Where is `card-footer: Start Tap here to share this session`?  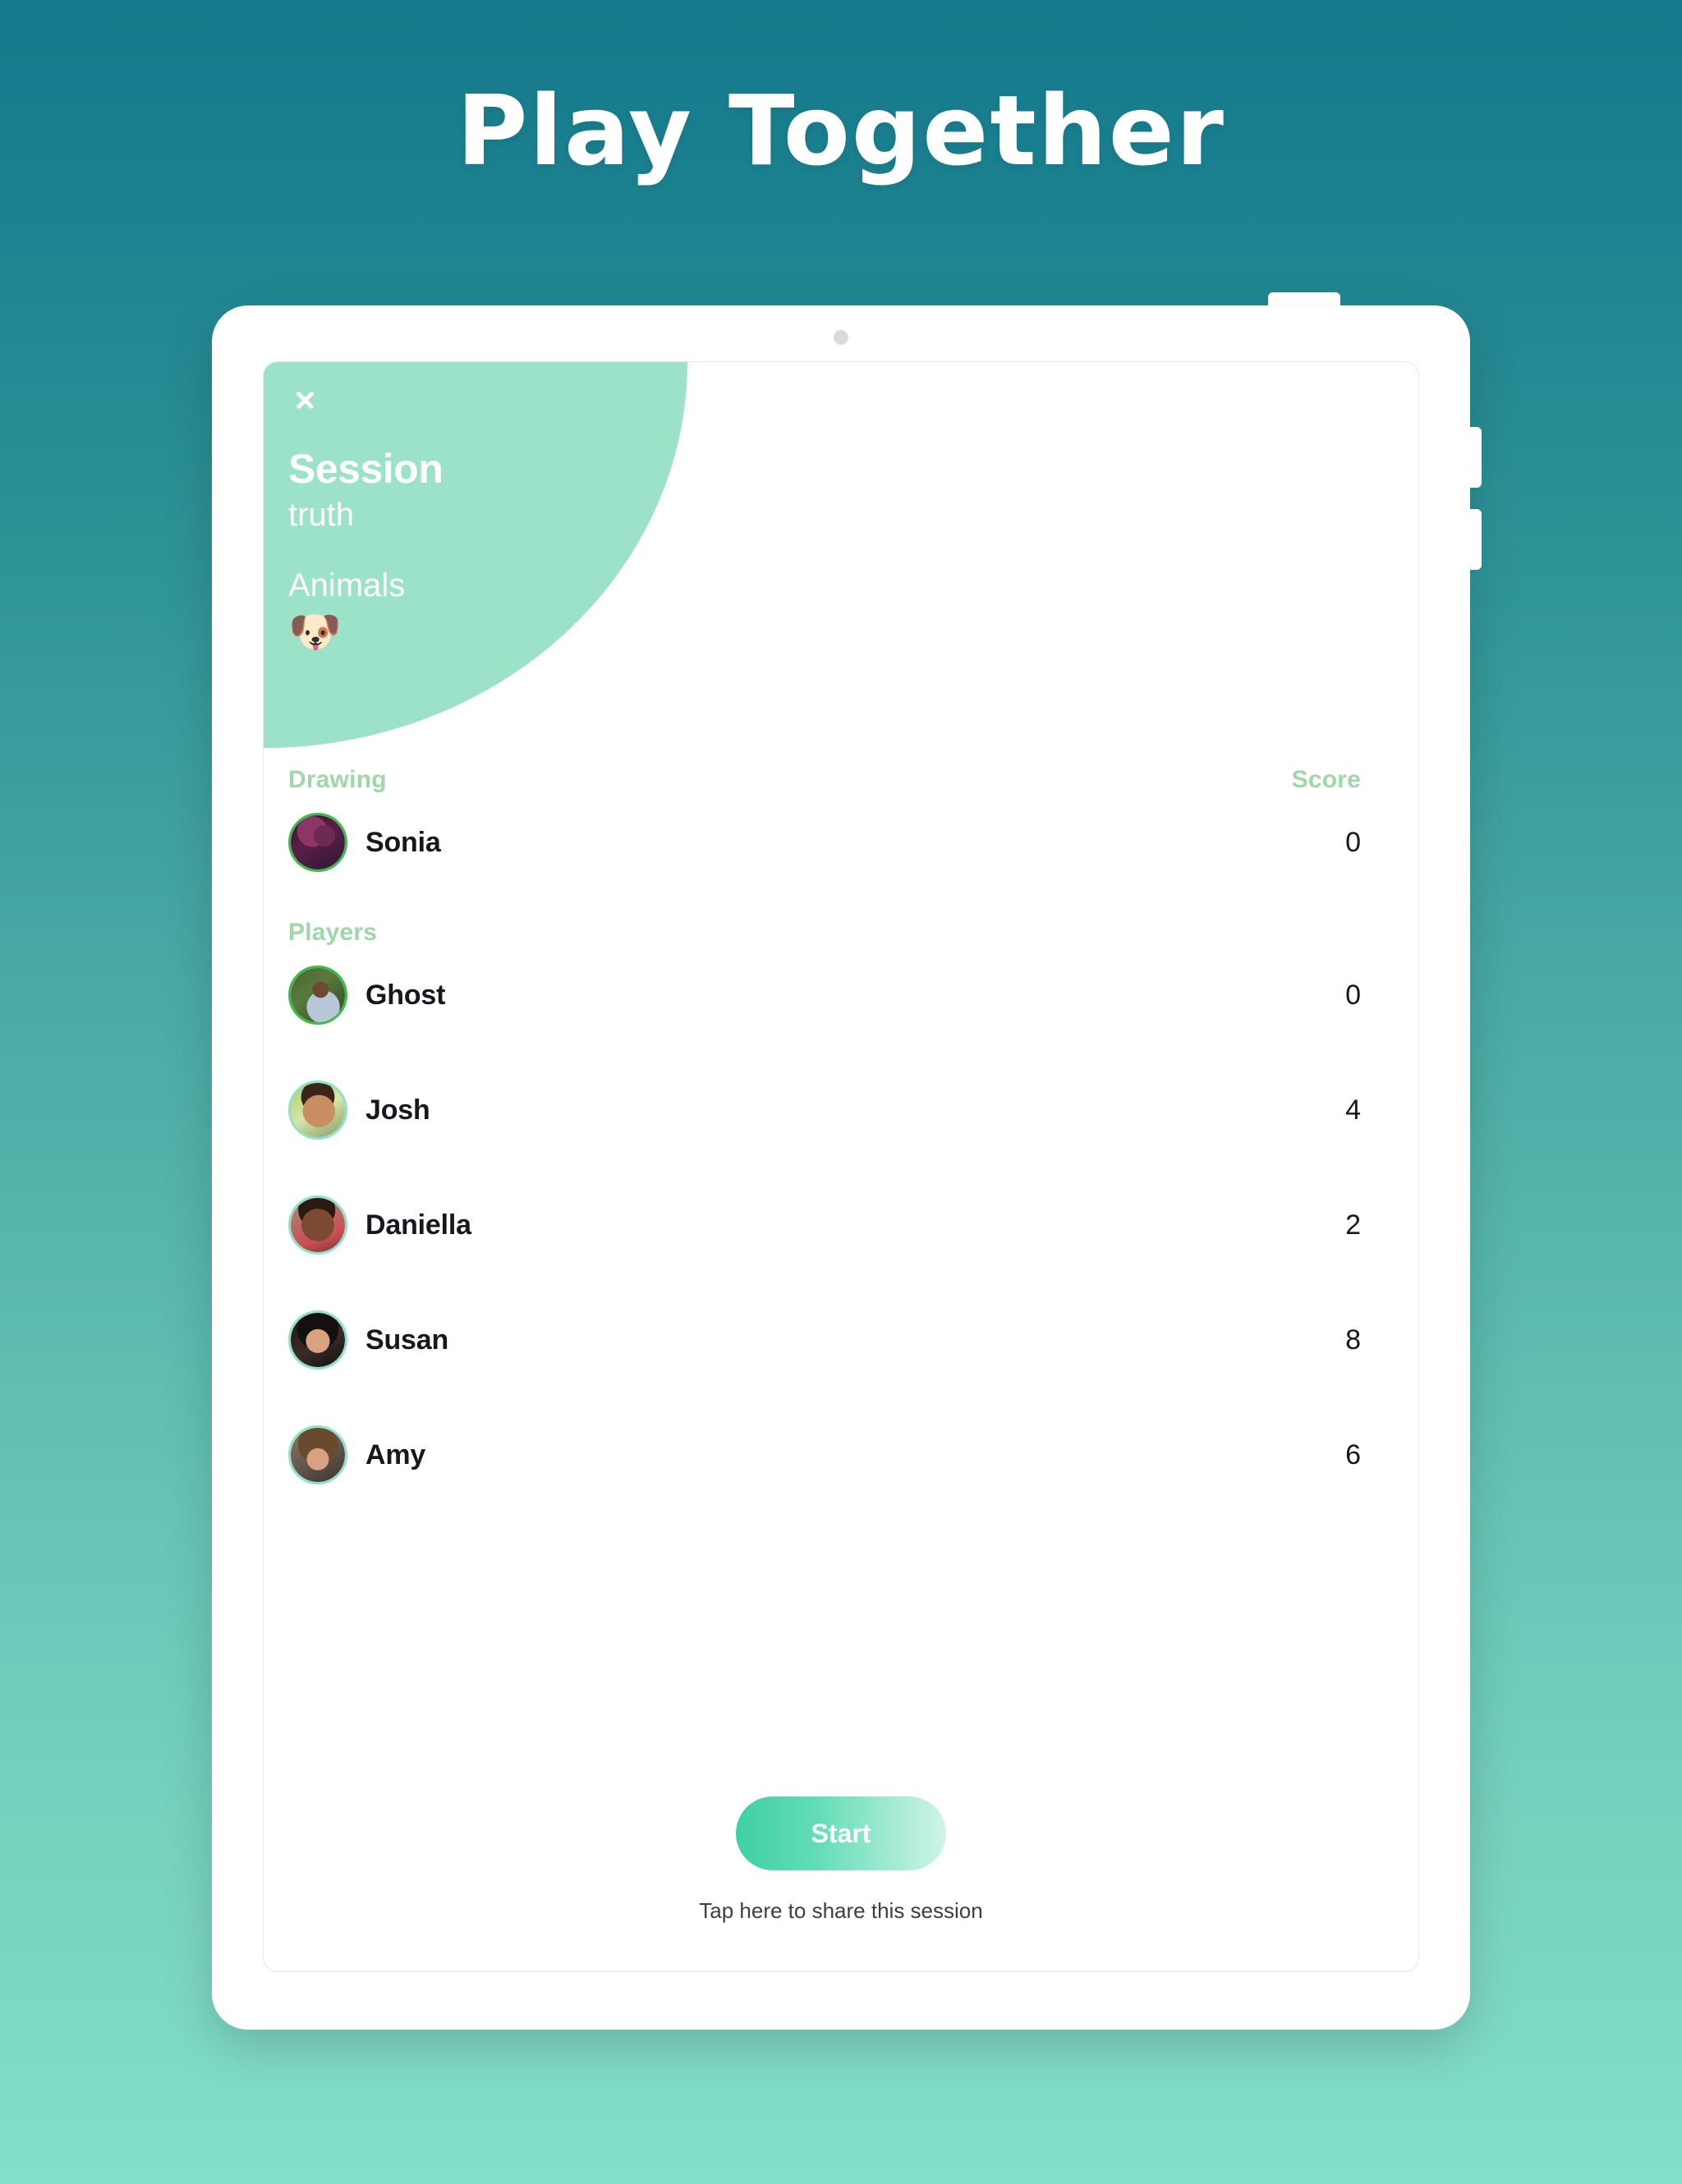 card-footer: Start Tap here to share this session is located at coordinates (841, 1860).